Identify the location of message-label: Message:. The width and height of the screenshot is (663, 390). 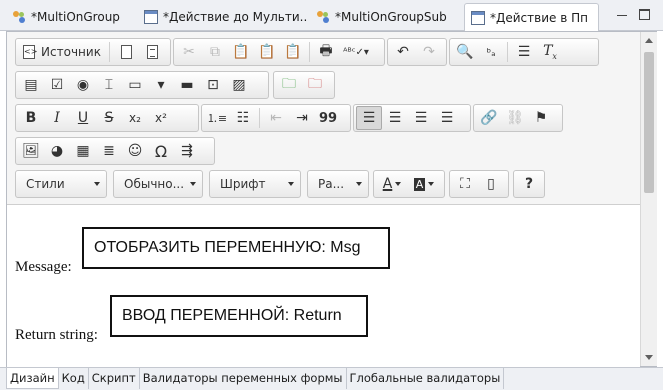
(43, 267).